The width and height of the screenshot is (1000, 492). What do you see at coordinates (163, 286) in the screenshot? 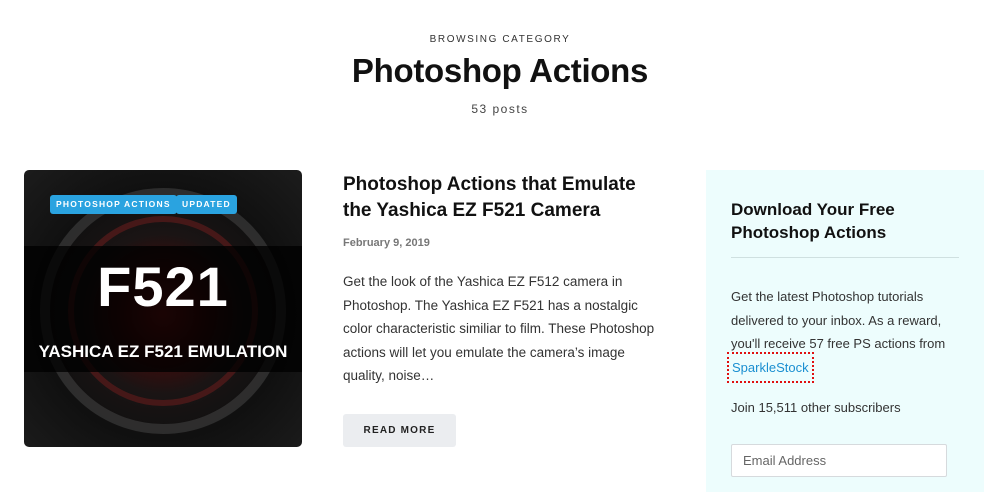
I see `thumbnail-big-text: F521` at bounding box center [163, 286].